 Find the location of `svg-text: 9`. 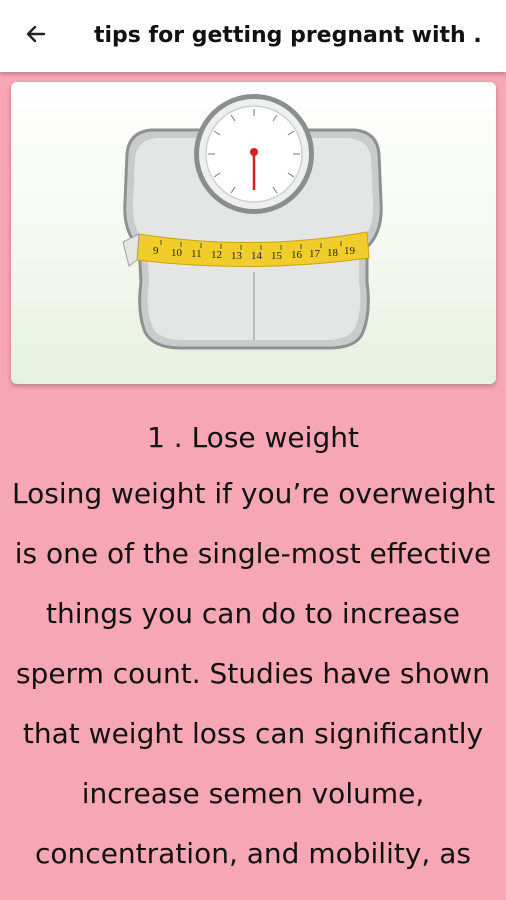

svg-text: 9 is located at coordinates (156, 251).